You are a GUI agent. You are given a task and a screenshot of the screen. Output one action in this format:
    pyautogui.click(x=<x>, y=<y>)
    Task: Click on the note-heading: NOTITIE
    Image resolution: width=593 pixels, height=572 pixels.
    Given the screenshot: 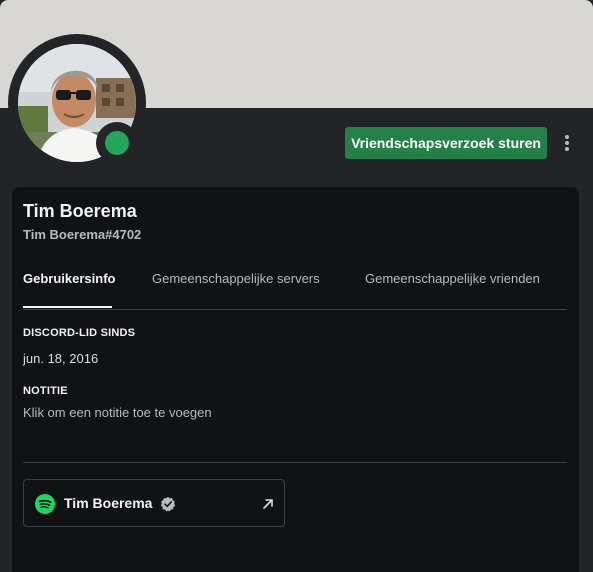 What is the action you would take?
    pyautogui.click(x=45, y=391)
    